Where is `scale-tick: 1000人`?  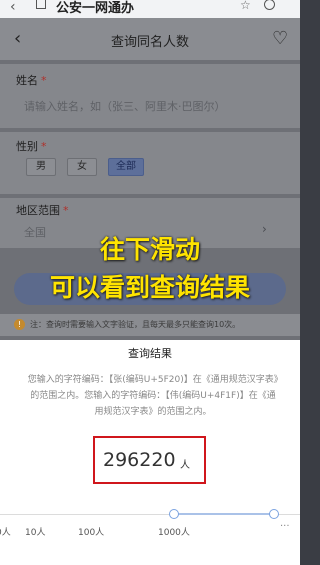
scale-tick: 1000人 is located at coordinates (174, 533).